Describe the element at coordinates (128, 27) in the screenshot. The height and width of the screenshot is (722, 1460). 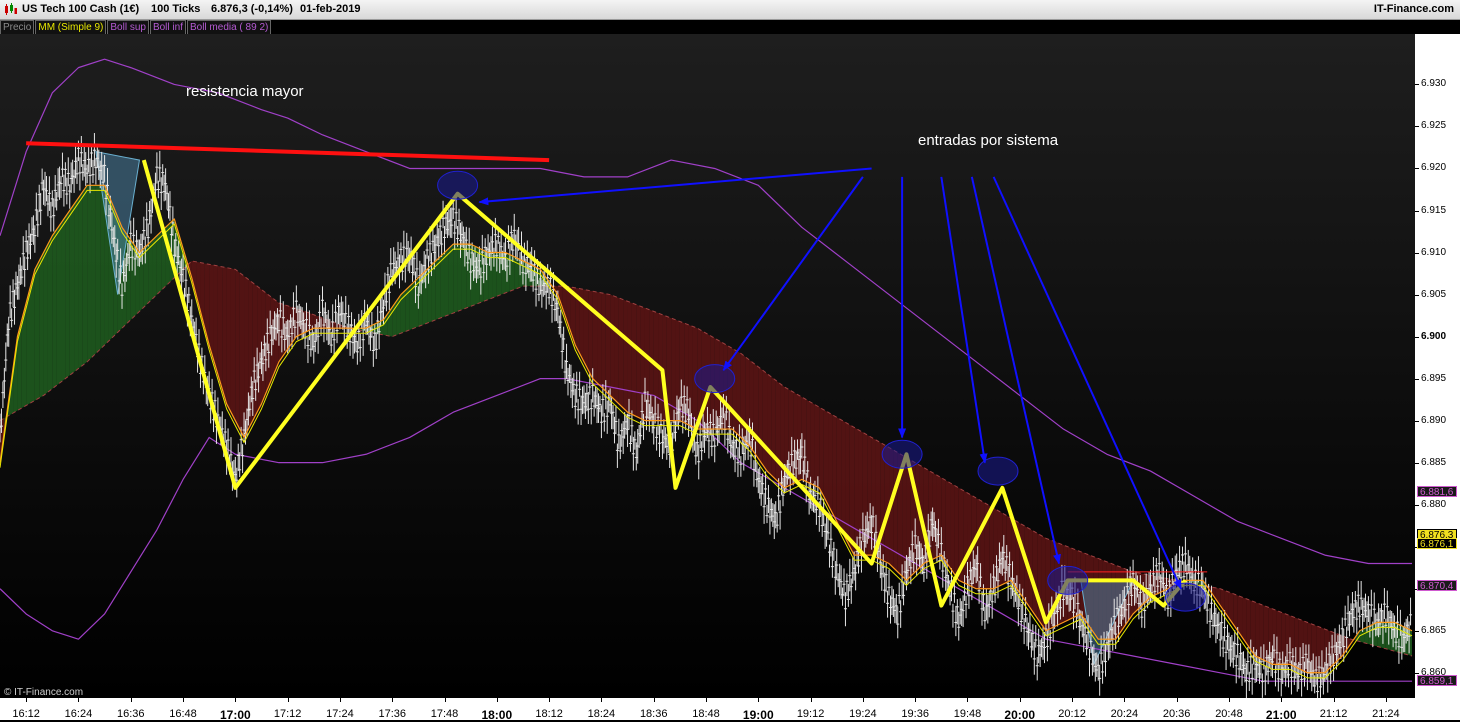
I see `legend-item: Boll sup` at that location.